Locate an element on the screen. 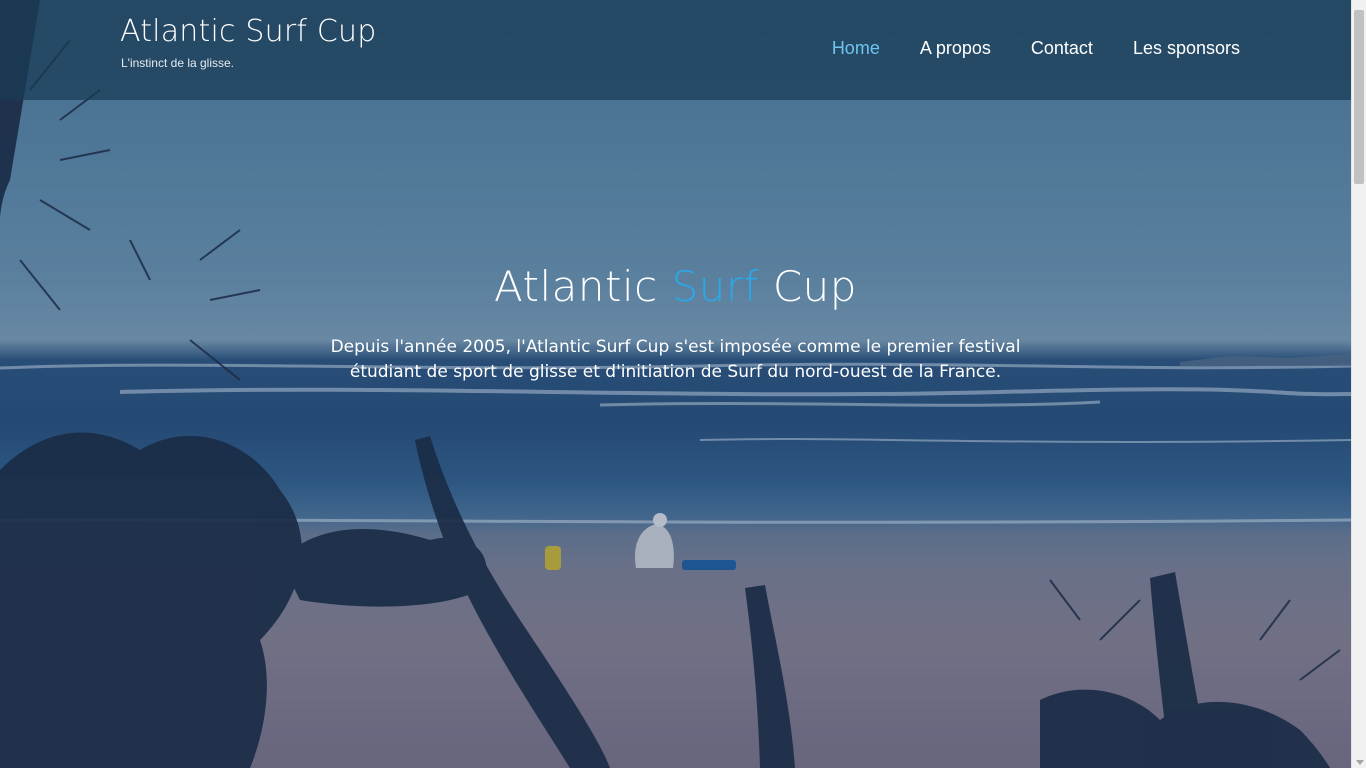  vertical-scrollbar is located at coordinates (1358, 384).